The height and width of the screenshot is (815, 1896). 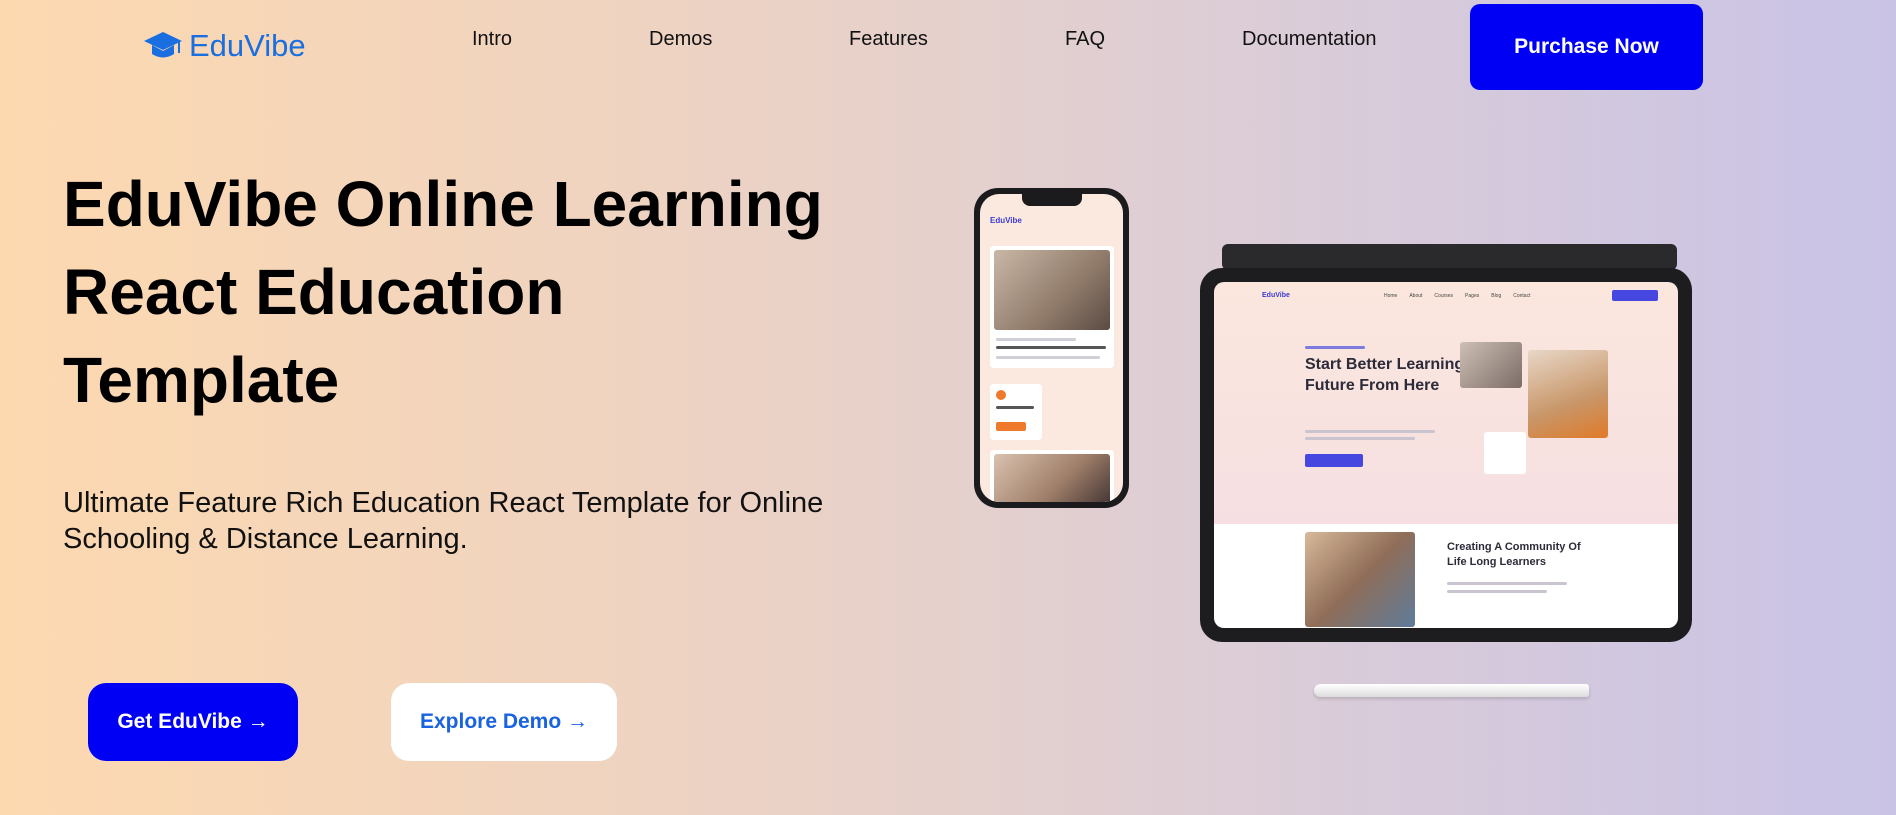 What do you see at coordinates (888, 39) in the screenshot?
I see `nav-features: Features` at bounding box center [888, 39].